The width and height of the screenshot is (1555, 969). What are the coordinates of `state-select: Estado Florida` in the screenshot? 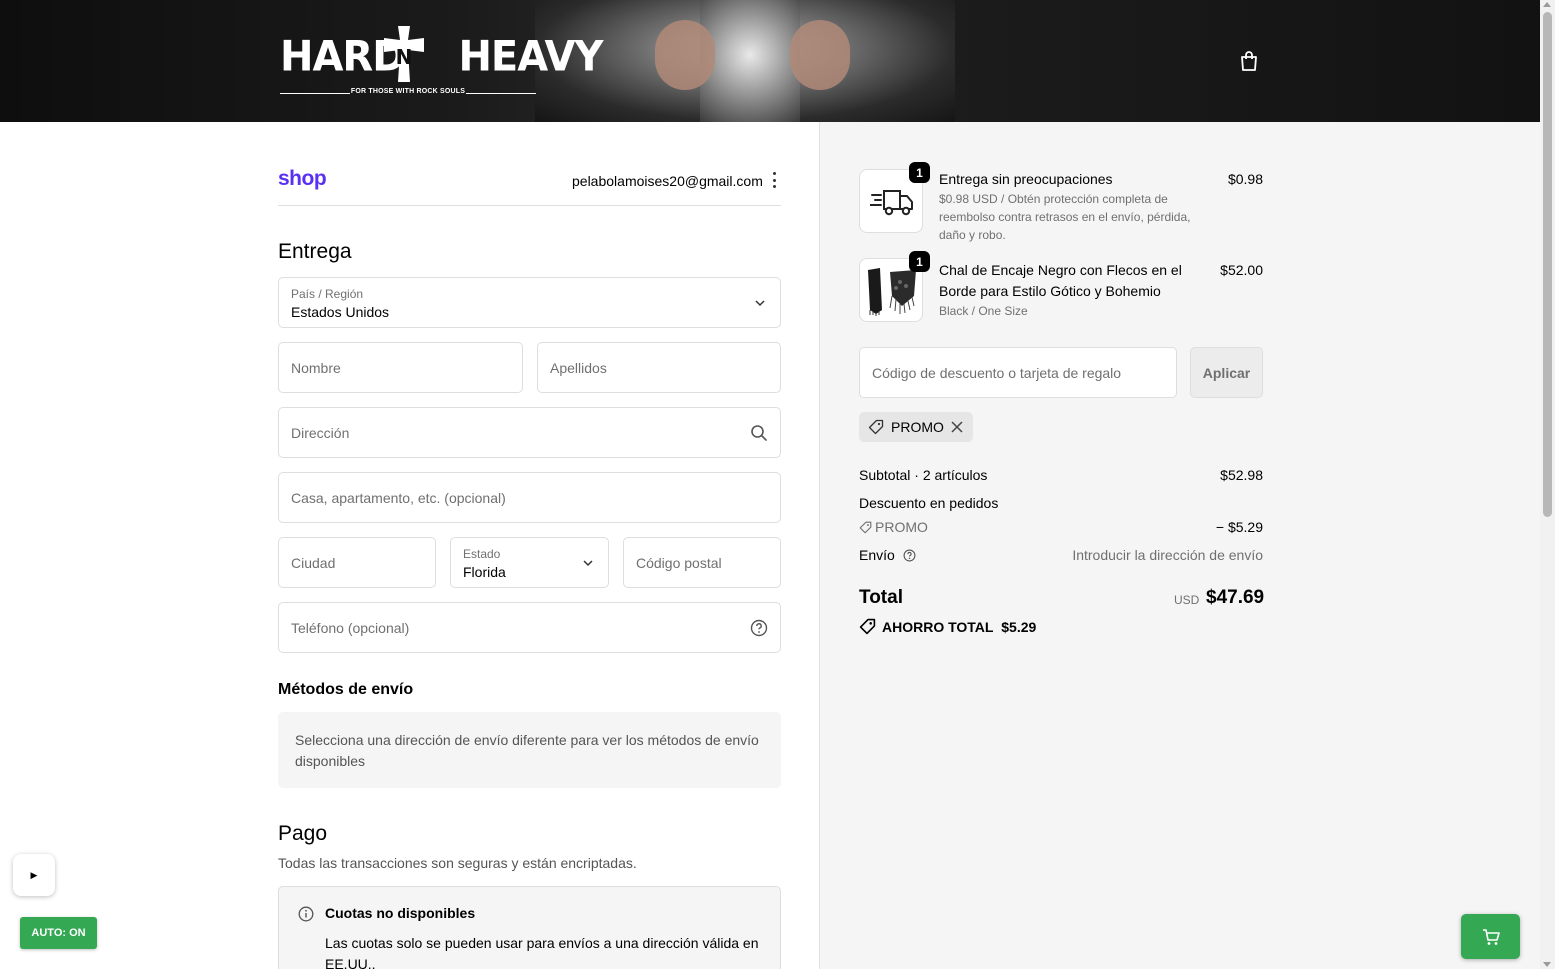 It's located at (529, 562).